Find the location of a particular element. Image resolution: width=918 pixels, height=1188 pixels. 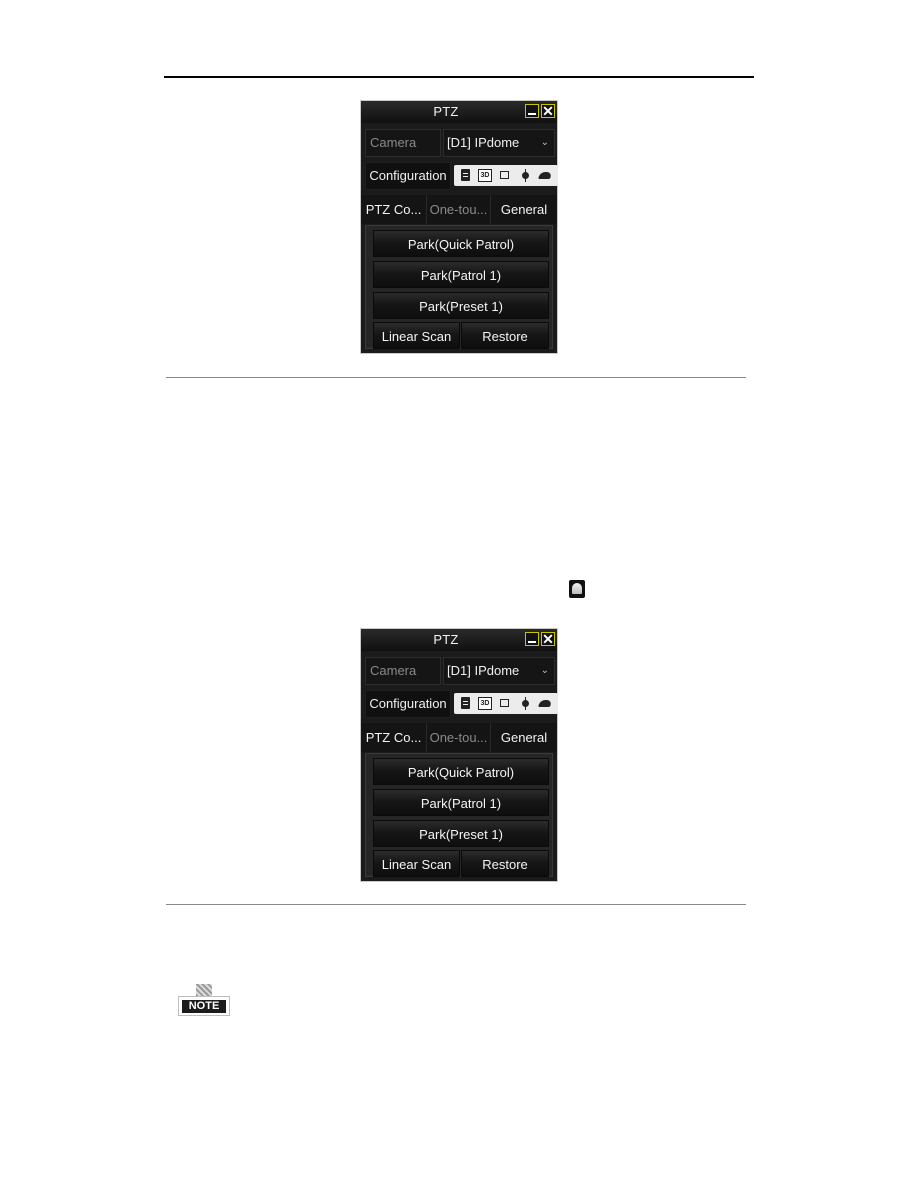

note-icon: NOTE is located at coordinates (206, 1001).